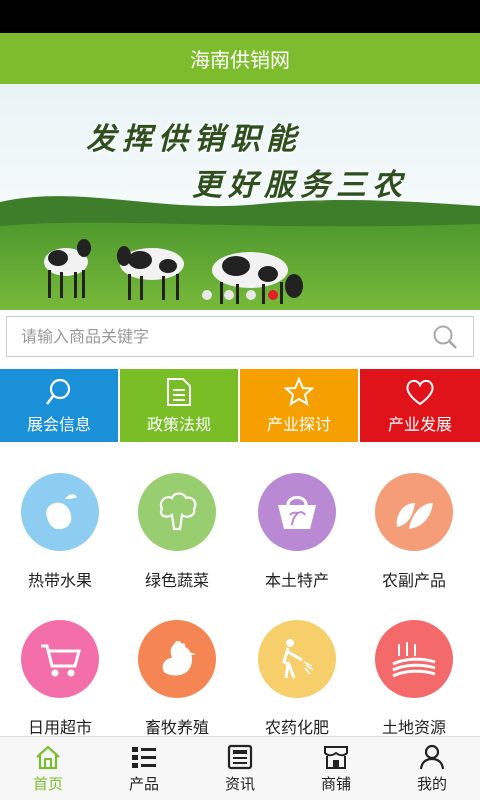  What do you see at coordinates (414, 512) in the screenshot?
I see `leaves-icon` at bounding box center [414, 512].